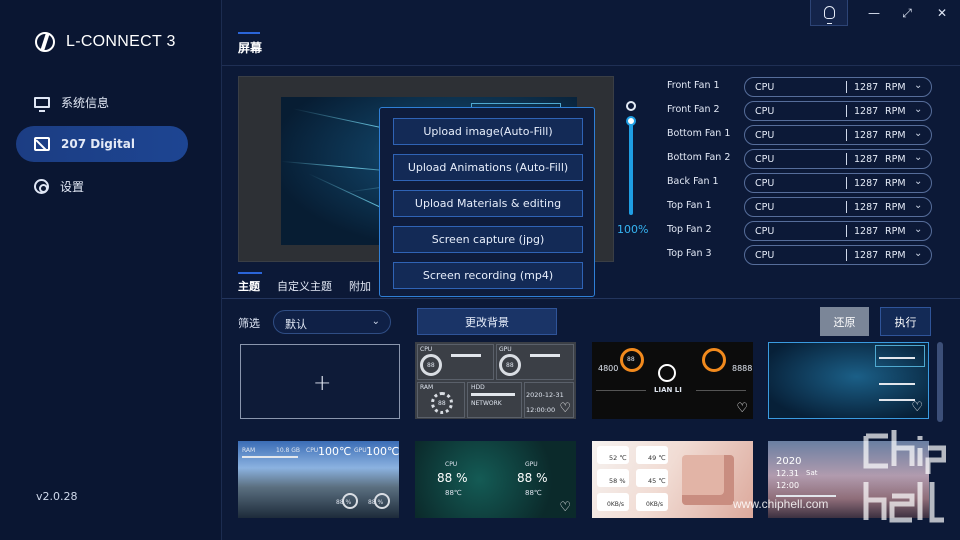 This screenshot has width=960, height=540. I want to click on thumb-value: 45 ℃, so click(657, 481).